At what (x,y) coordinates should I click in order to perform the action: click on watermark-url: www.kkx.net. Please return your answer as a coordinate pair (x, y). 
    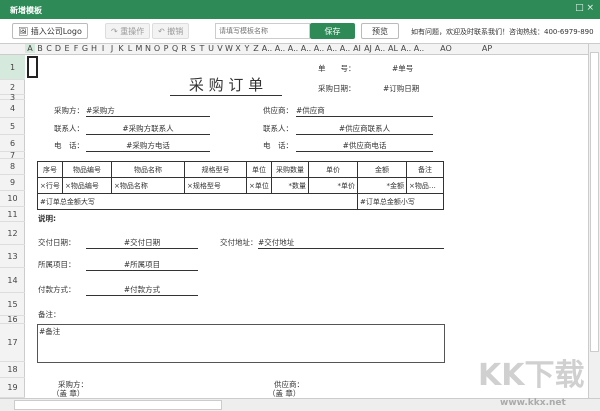
    Looking at the image, I should click on (533, 403).